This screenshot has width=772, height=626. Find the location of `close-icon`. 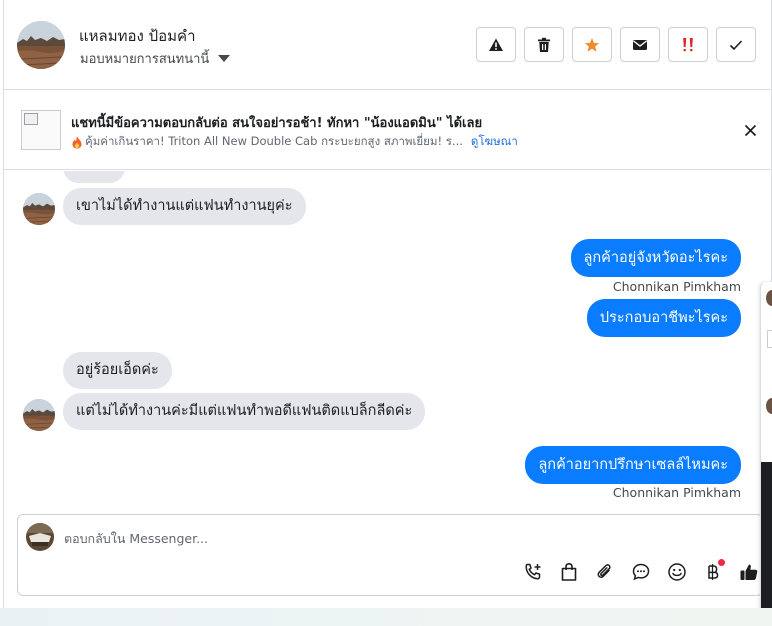

close-icon is located at coordinates (750, 130).